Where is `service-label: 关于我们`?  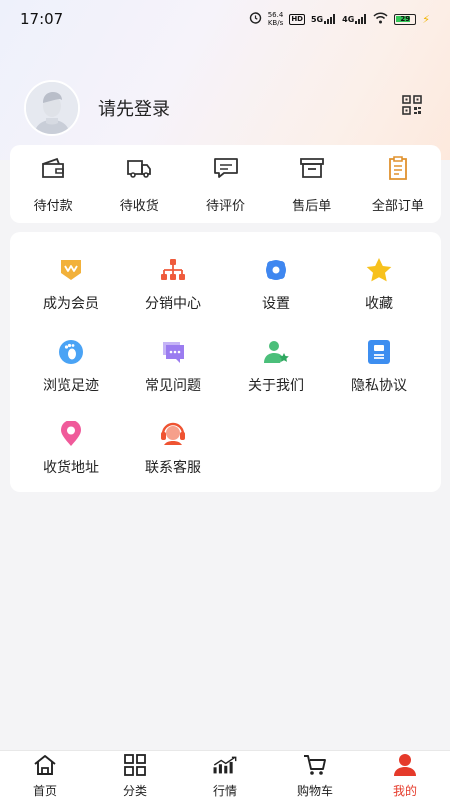 service-label: 关于我们 is located at coordinates (276, 386).